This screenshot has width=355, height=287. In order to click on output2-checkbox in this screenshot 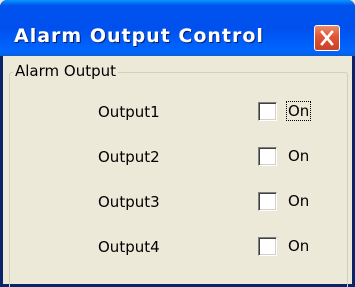, I will do `click(267, 156)`.